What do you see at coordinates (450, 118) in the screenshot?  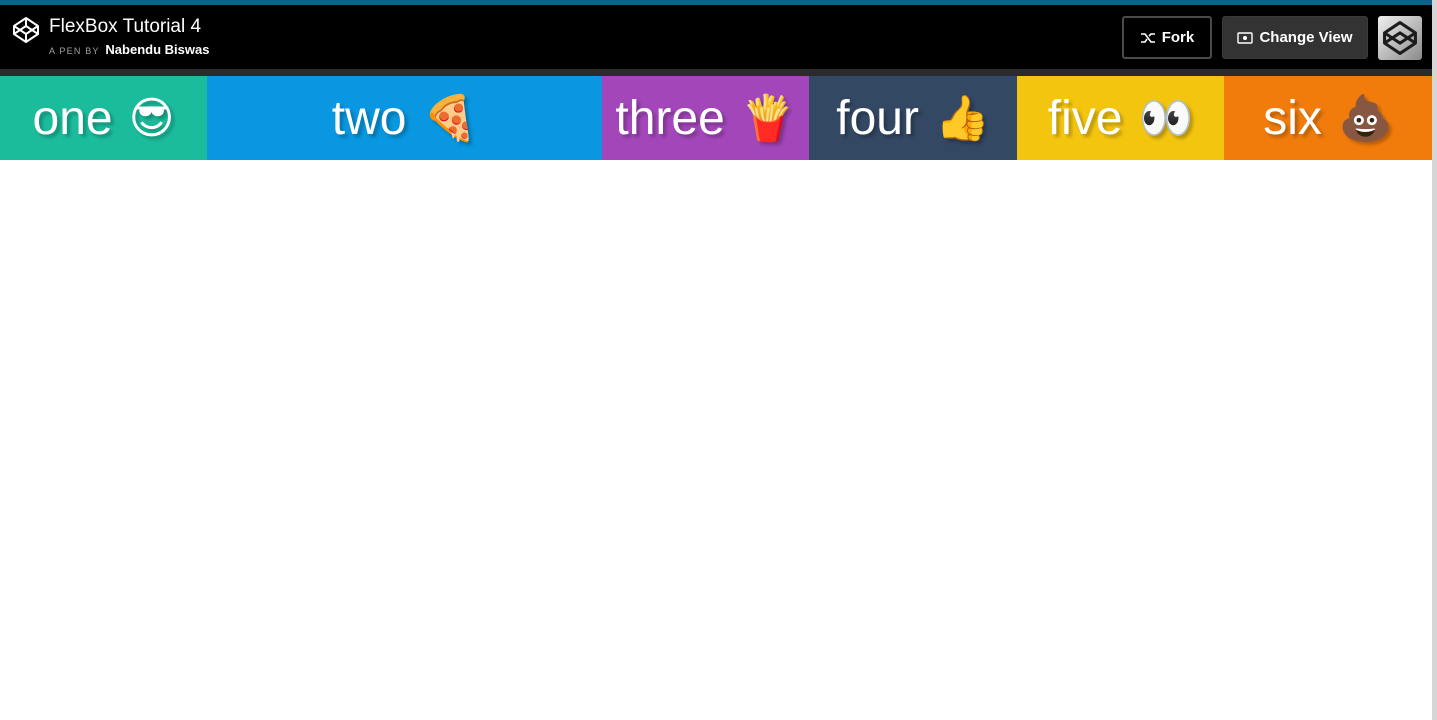 I see `pizza-emoji-icon: 🍕` at bounding box center [450, 118].